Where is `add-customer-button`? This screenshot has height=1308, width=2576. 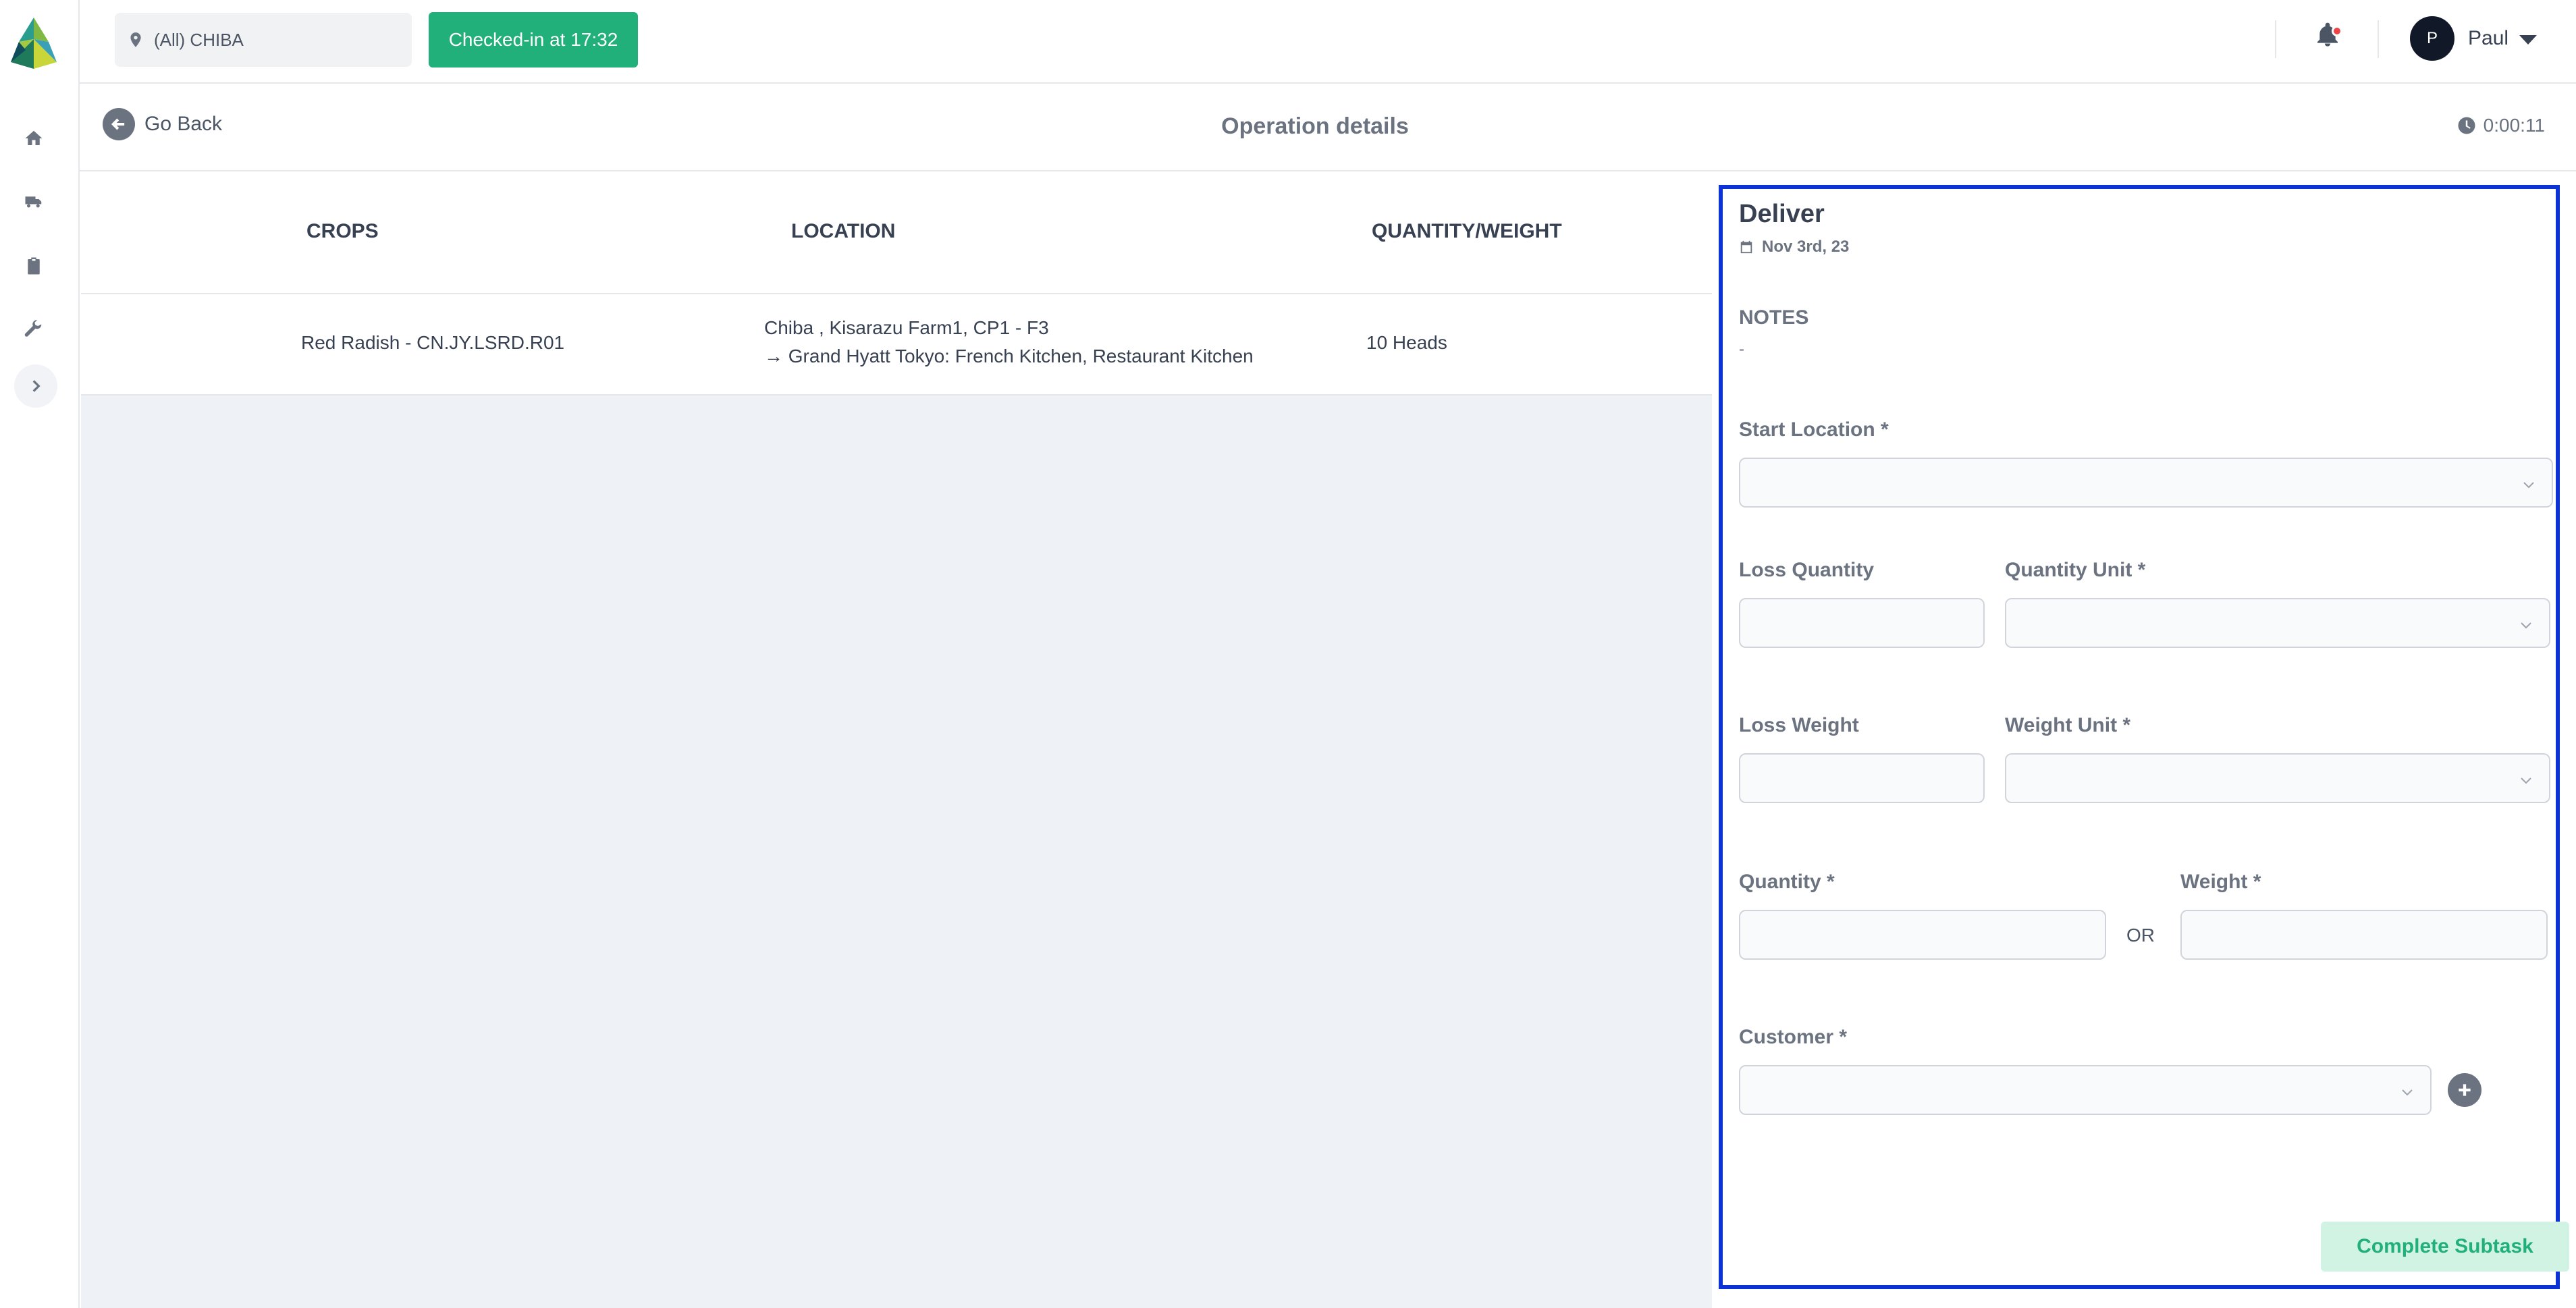 add-customer-button is located at coordinates (2464, 1090).